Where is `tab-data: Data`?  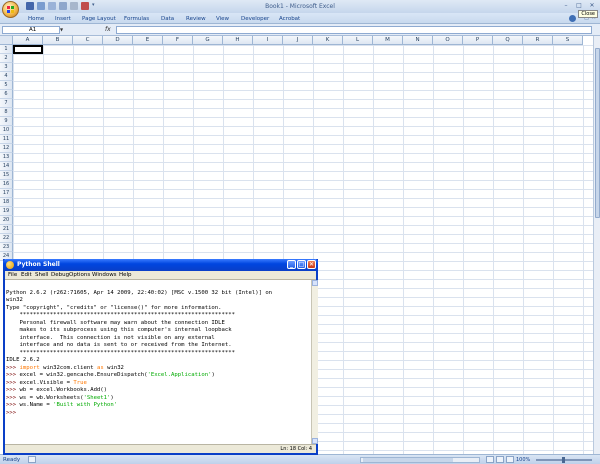 tab-data: Data is located at coordinates (167, 19).